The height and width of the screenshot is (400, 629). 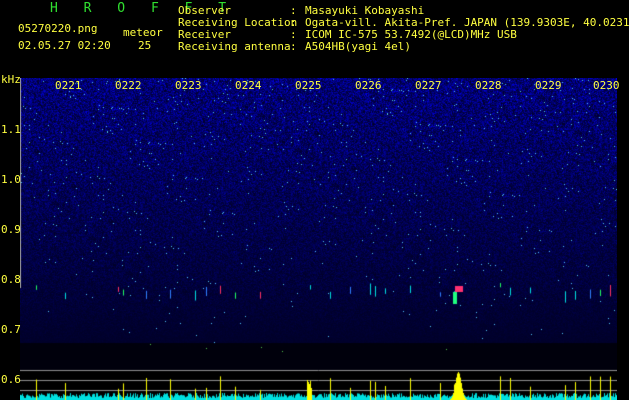 I want to click on time-label: 0221, so click(x=68, y=85).